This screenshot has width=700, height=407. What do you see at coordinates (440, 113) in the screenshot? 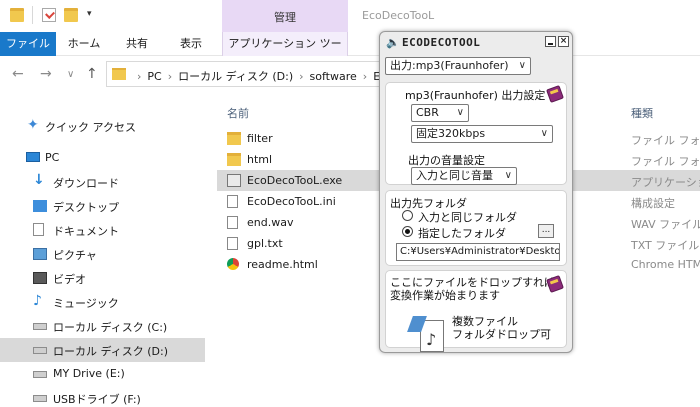
I see `encode-mode-select: CBR ∨` at bounding box center [440, 113].